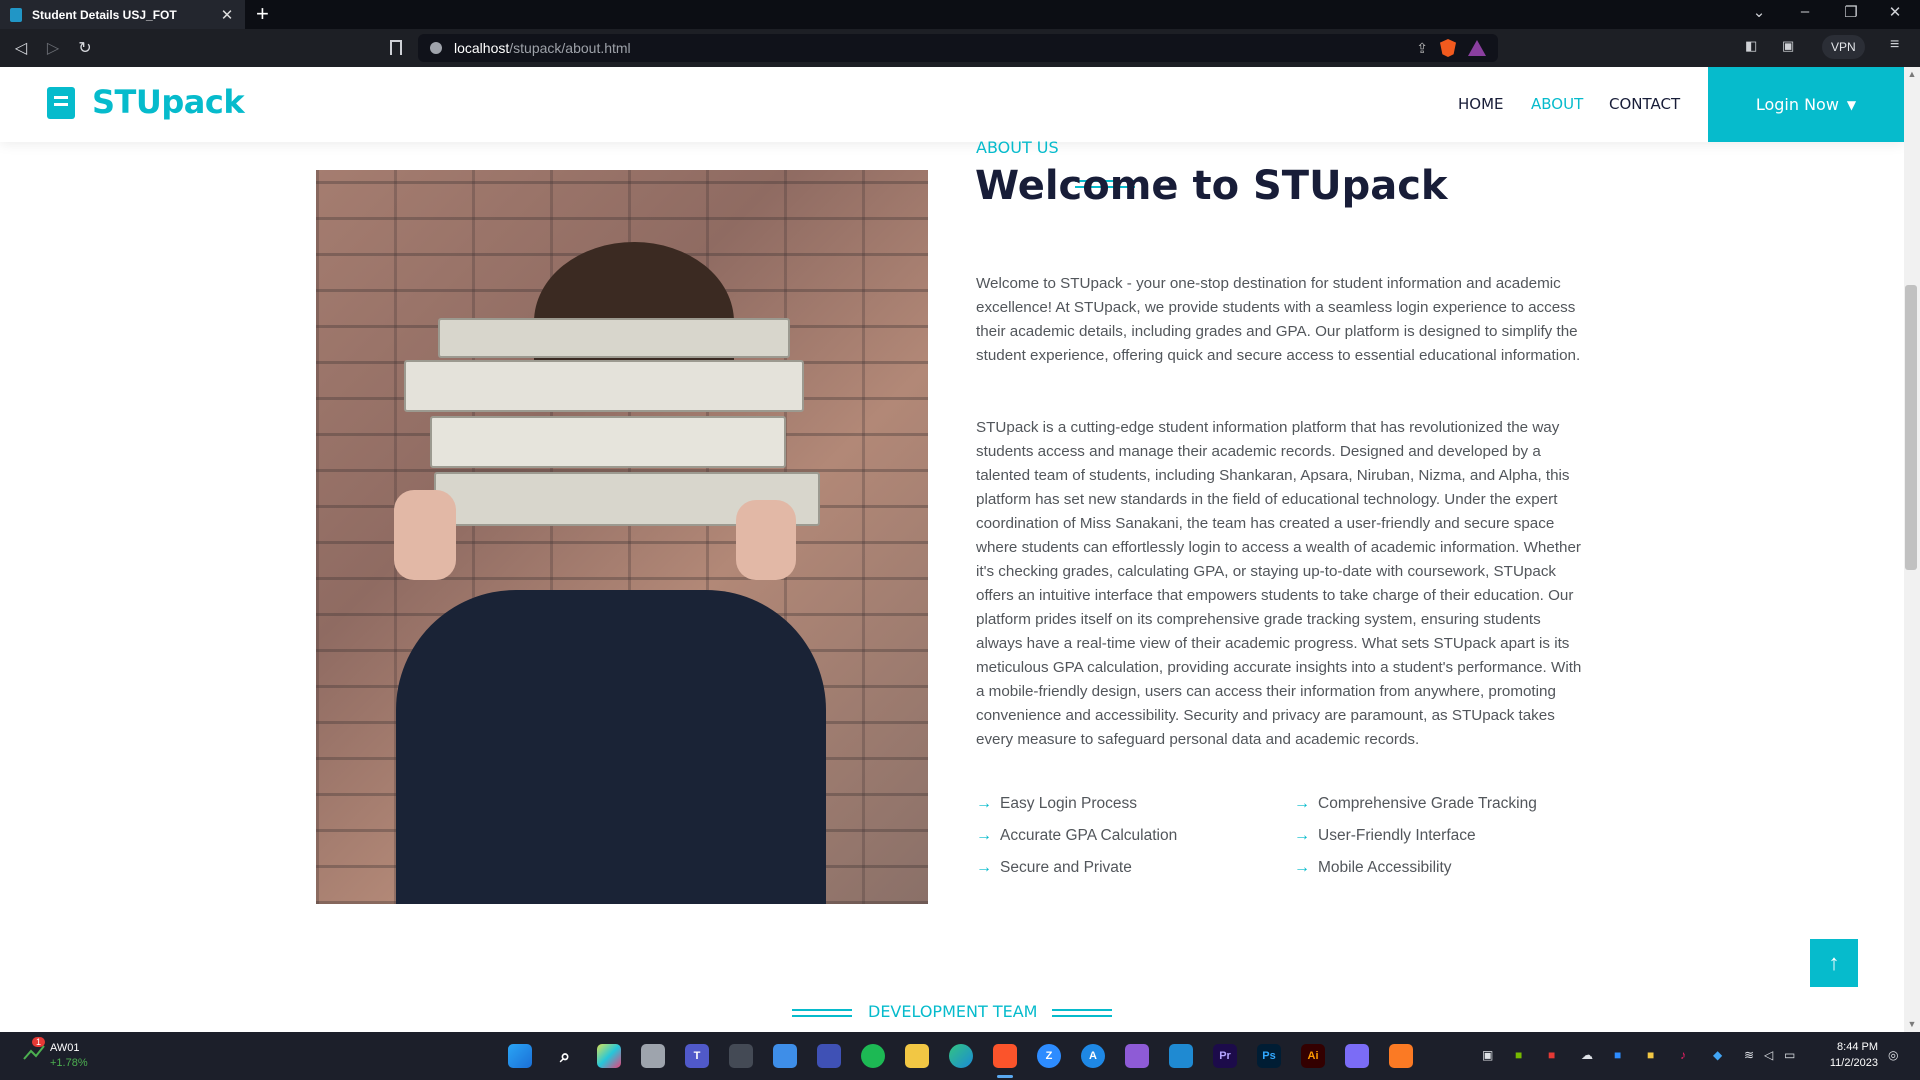 The height and width of the screenshot is (1080, 1920). Describe the element at coordinates (1848, 1047) in the screenshot. I see `clock-time: 8:44 PM` at that location.